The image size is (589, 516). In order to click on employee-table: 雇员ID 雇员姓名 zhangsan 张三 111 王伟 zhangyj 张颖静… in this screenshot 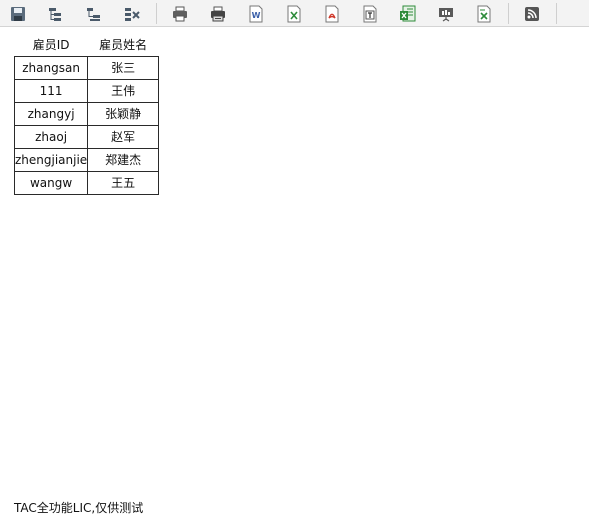, I will do `click(86, 114)`.